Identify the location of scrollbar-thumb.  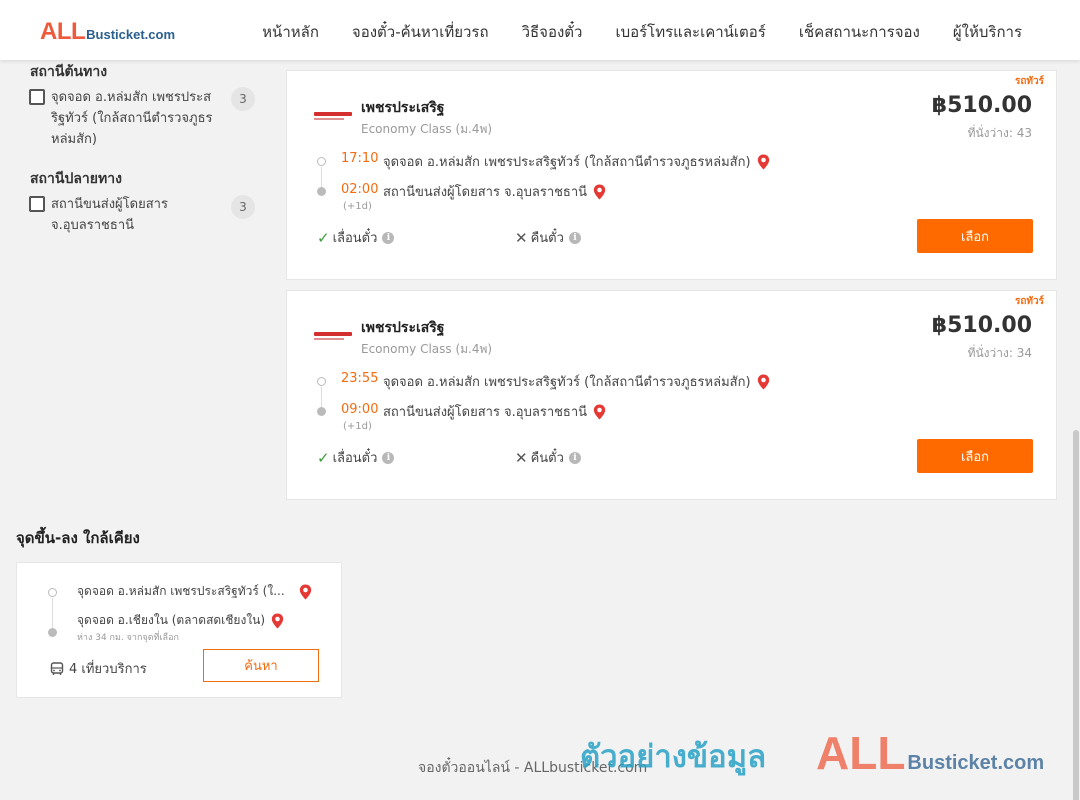
(1076, 615).